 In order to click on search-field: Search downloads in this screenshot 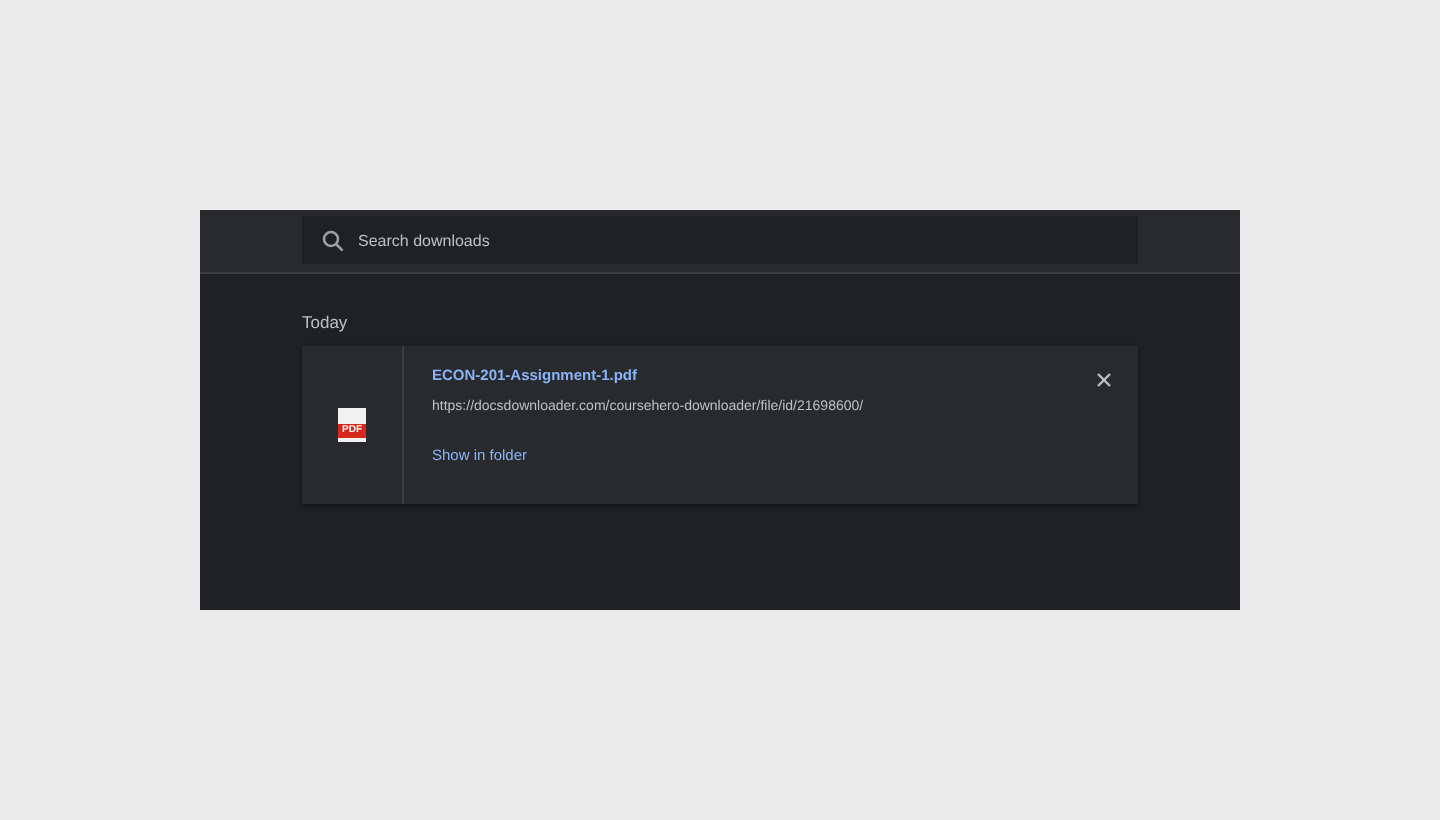, I will do `click(720, 240)`.